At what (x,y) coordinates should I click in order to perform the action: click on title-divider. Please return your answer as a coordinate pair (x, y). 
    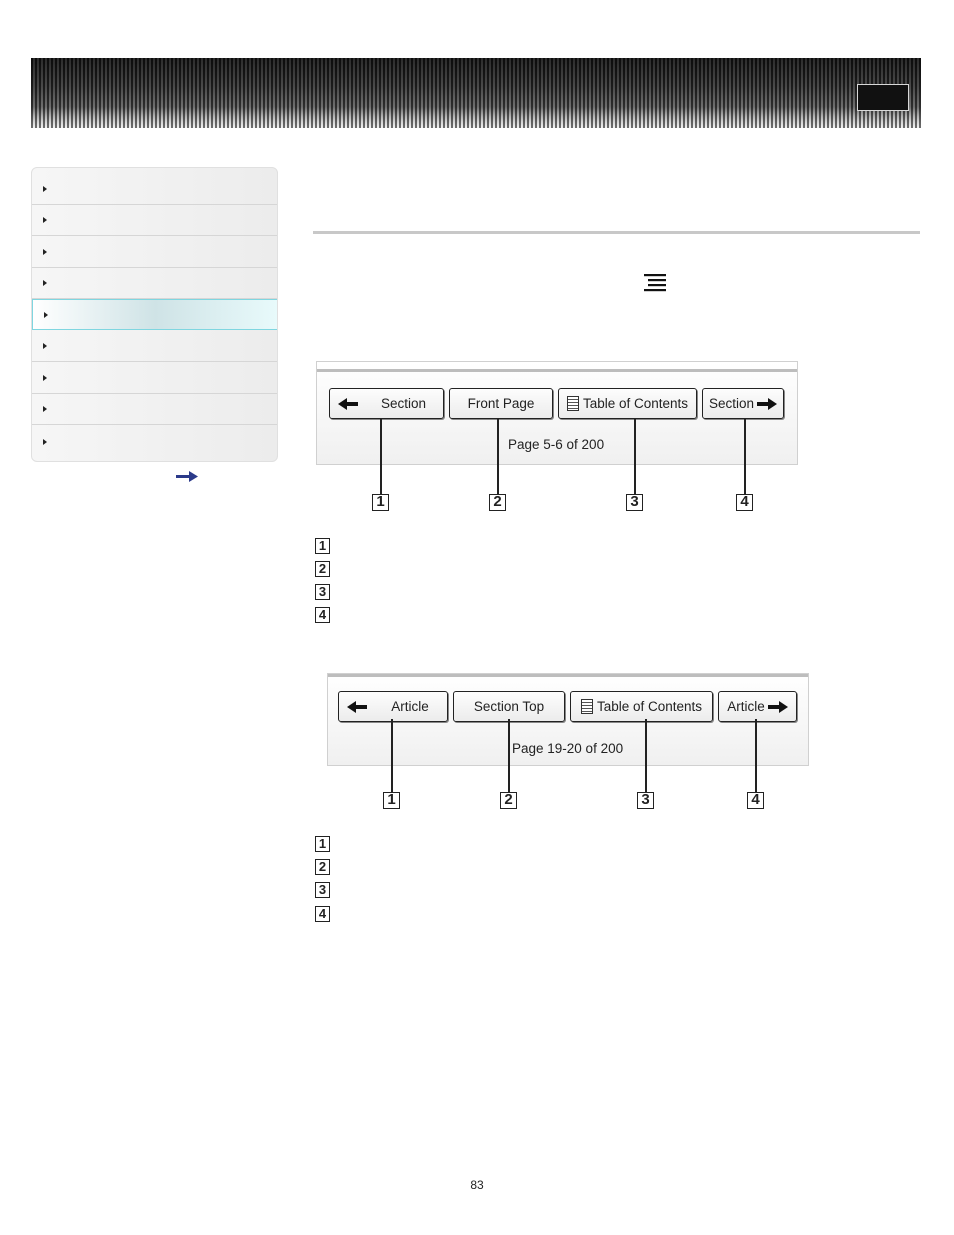
    Looking at the image, I should click on (616, 232).